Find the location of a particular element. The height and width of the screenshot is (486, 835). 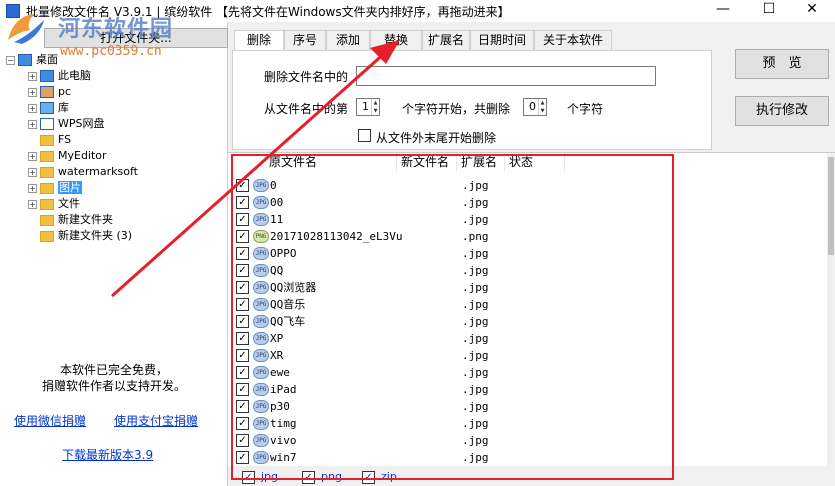

maximize-icon: ☐ is located at coordinates (769, 11).